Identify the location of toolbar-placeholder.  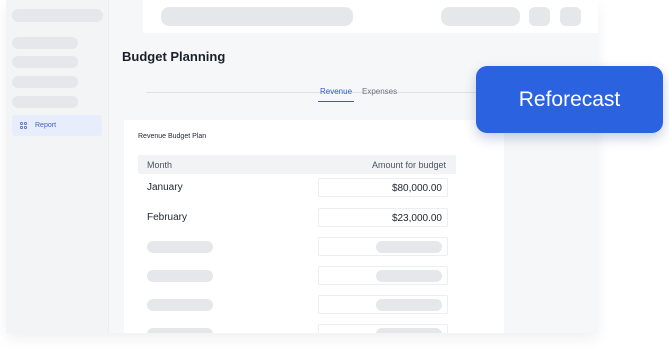
(480, 16).